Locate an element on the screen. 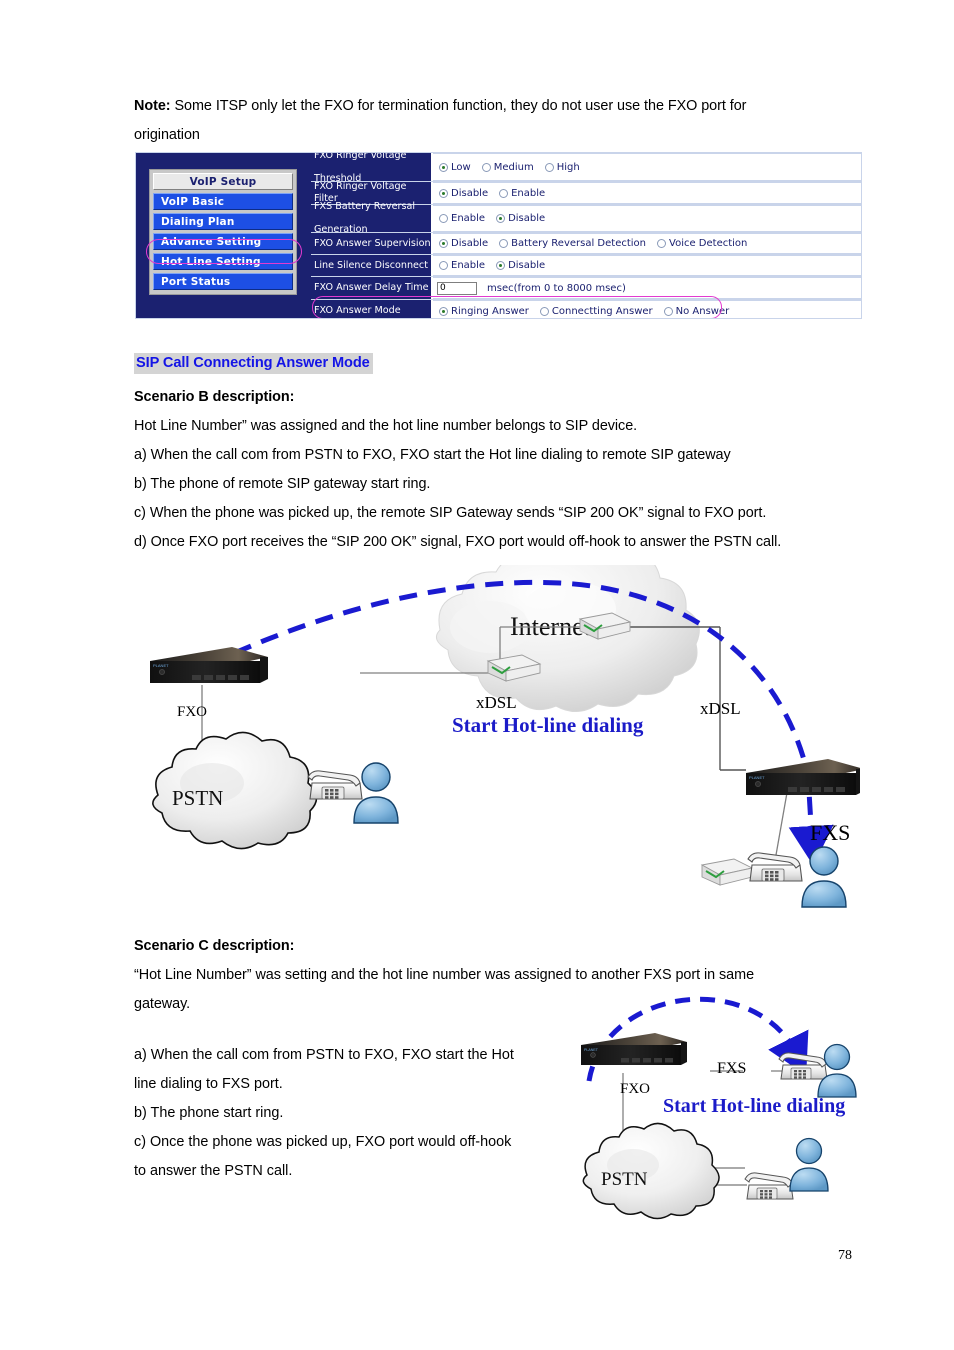 The image size is (954, 1350). radio-option-medium: Medium is located at coordinates (507, 167).